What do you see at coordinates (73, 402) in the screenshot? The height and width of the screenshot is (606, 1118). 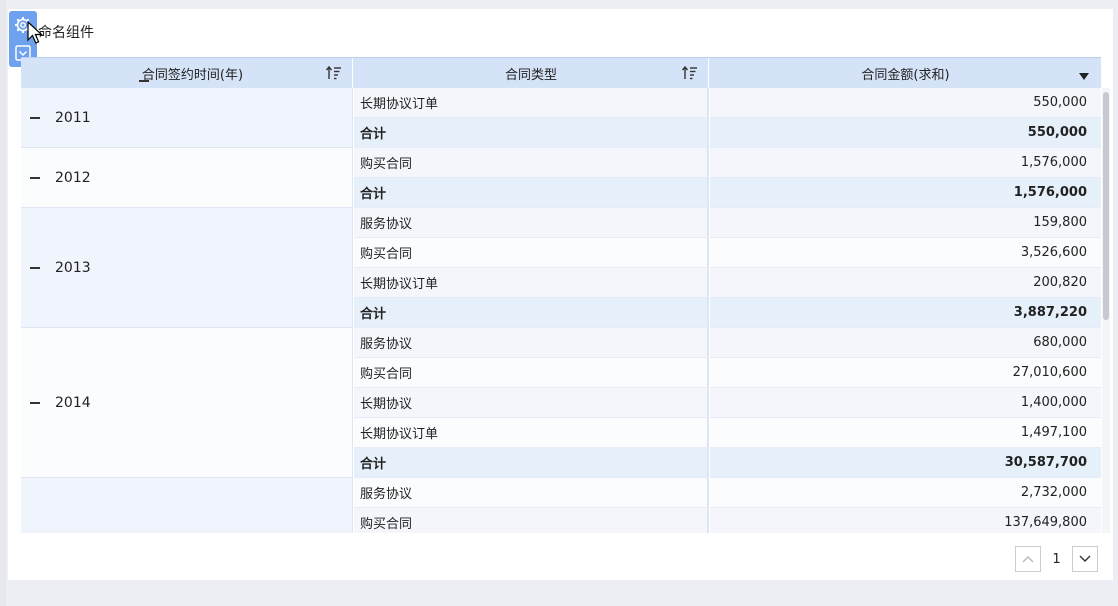 I see `year-label: 2014` at bounding box center [73, 402].